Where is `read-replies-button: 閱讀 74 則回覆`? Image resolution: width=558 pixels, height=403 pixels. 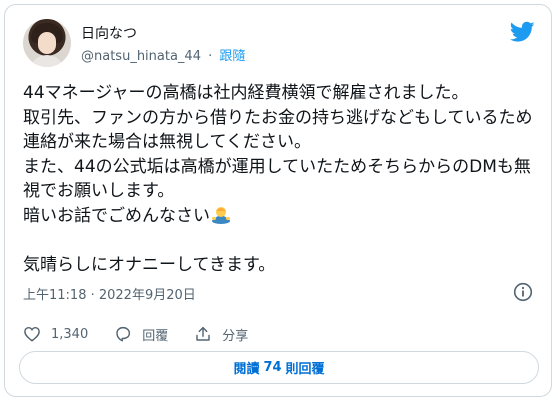 read-replies-button: 閱讀 74 則回覆 is located at coordinates (279, 367).